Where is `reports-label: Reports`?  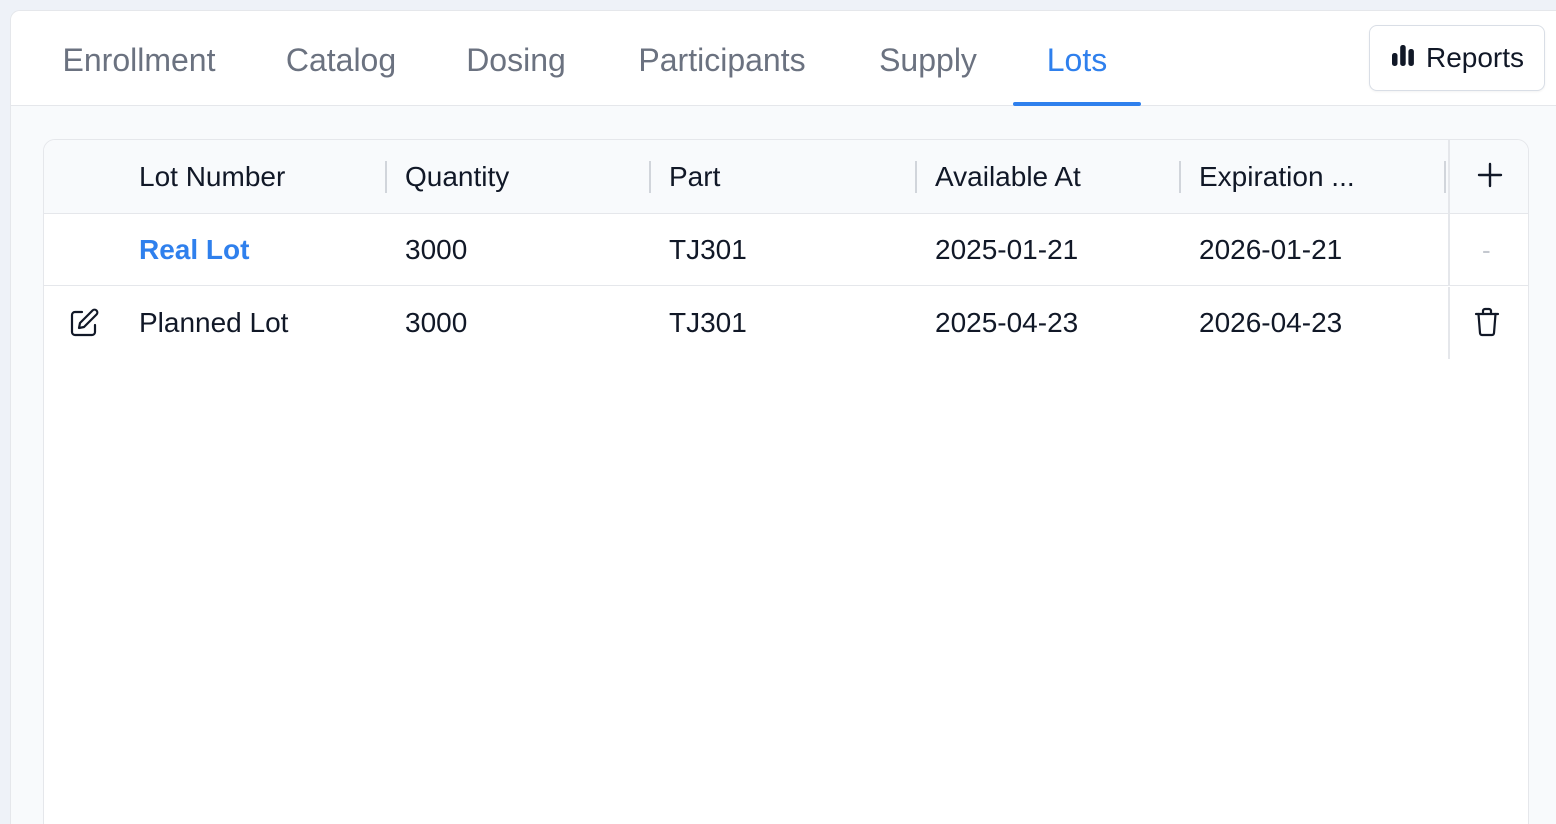
reports-label: Reports is located at coordinates (1475, 57).